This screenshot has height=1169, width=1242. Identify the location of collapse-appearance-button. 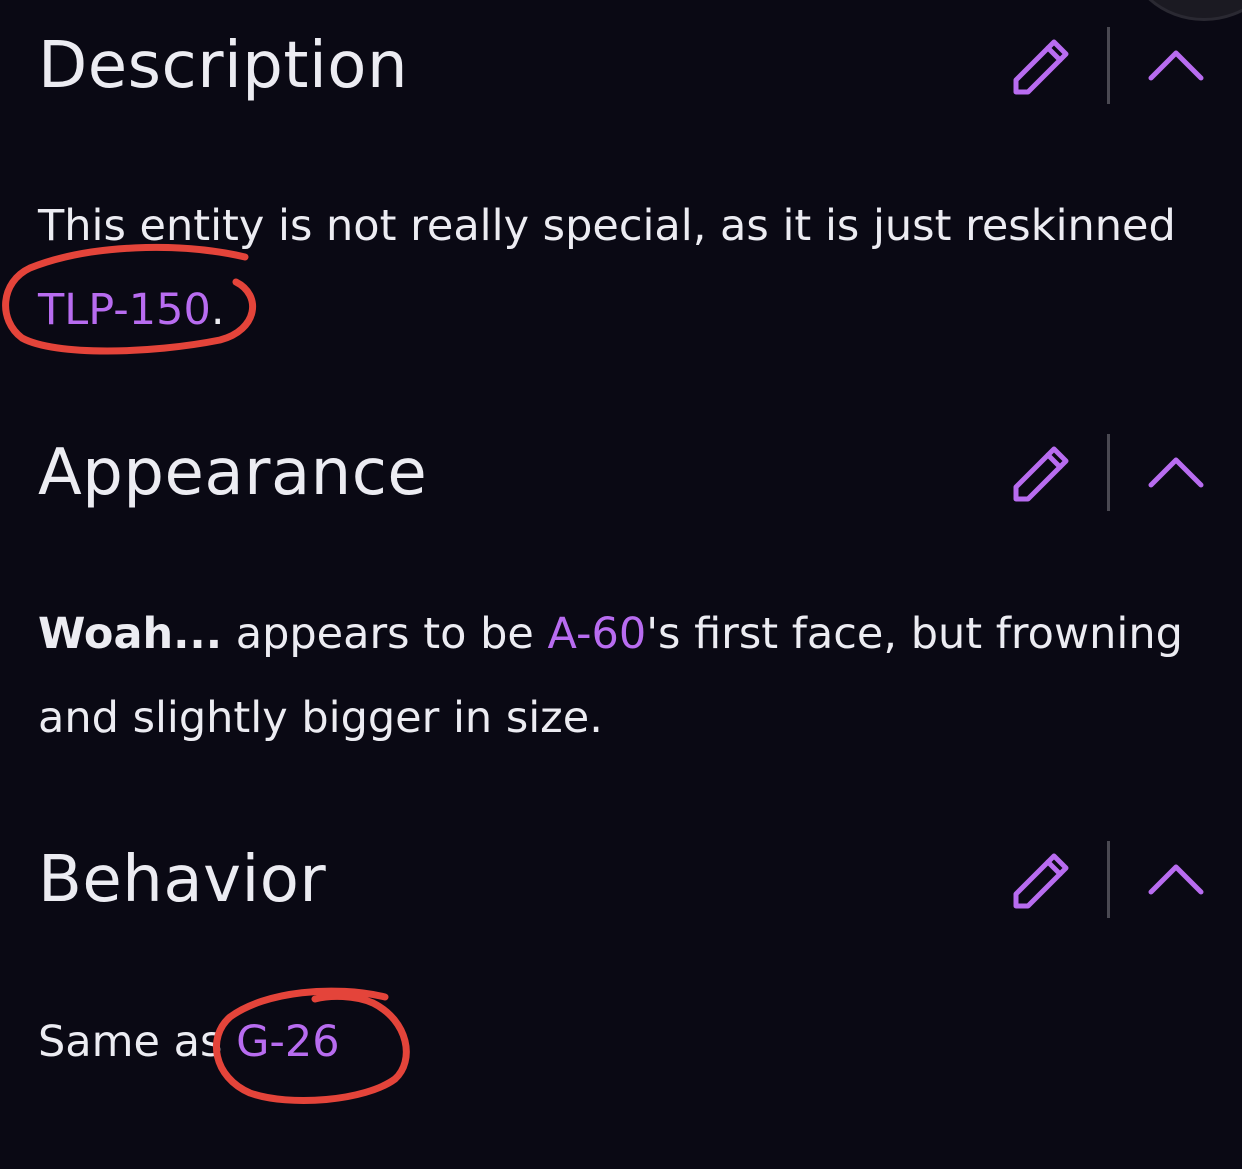
(1176, 473).